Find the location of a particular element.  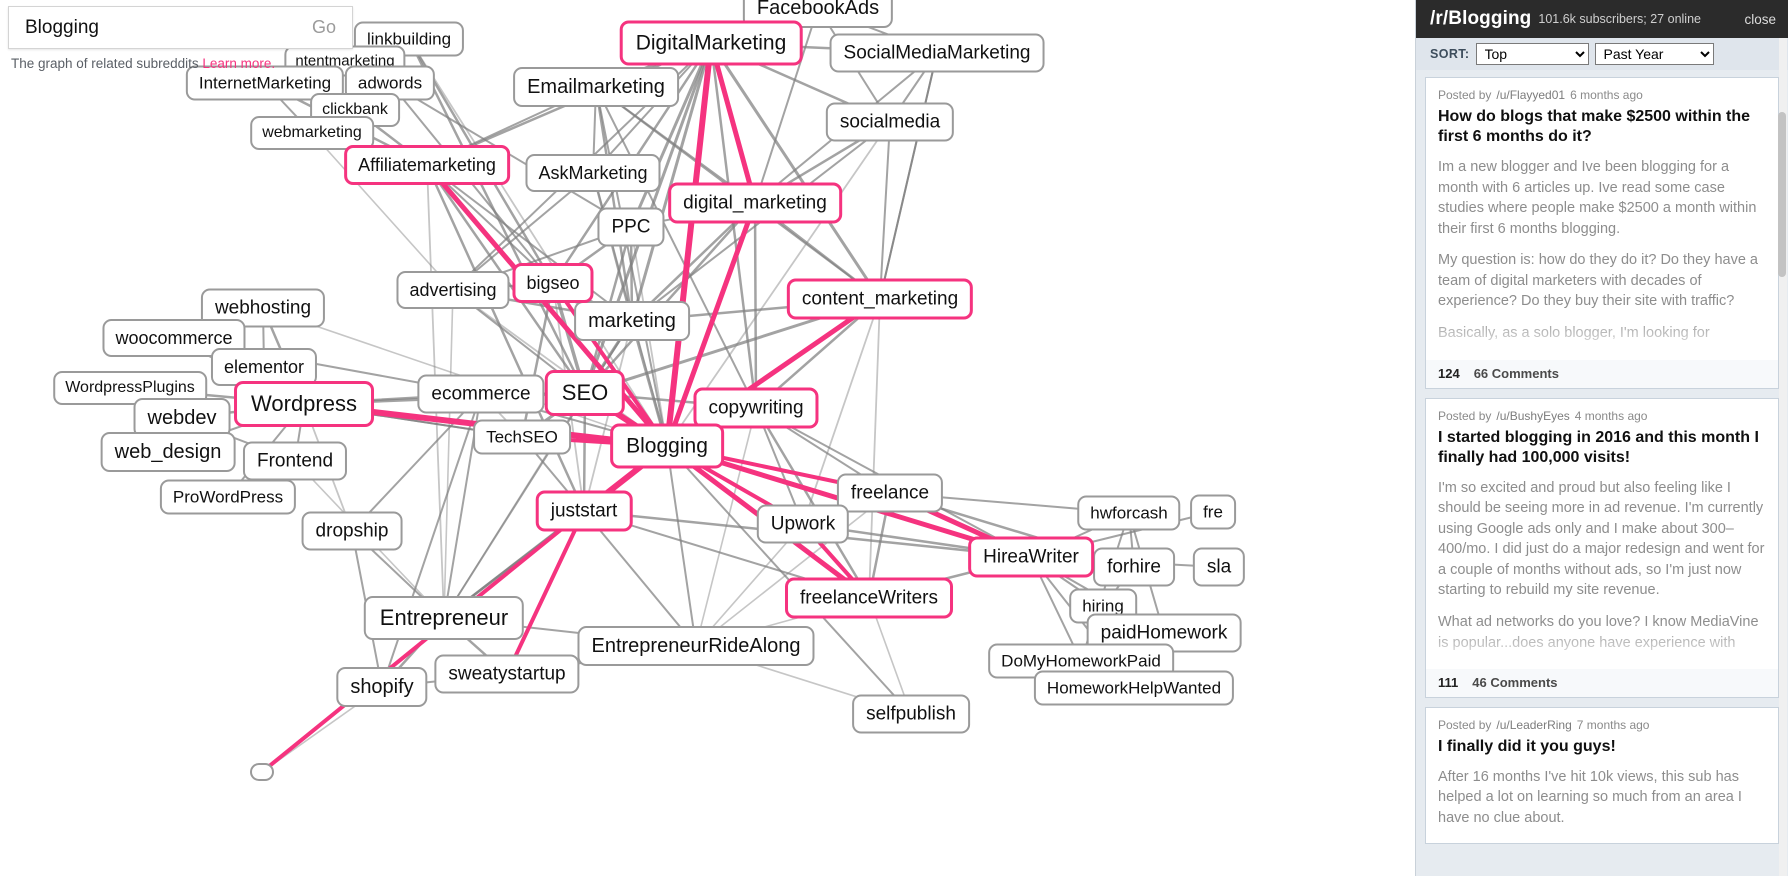

graph-node-label: Wordpress is located at coordinates (304, 403).